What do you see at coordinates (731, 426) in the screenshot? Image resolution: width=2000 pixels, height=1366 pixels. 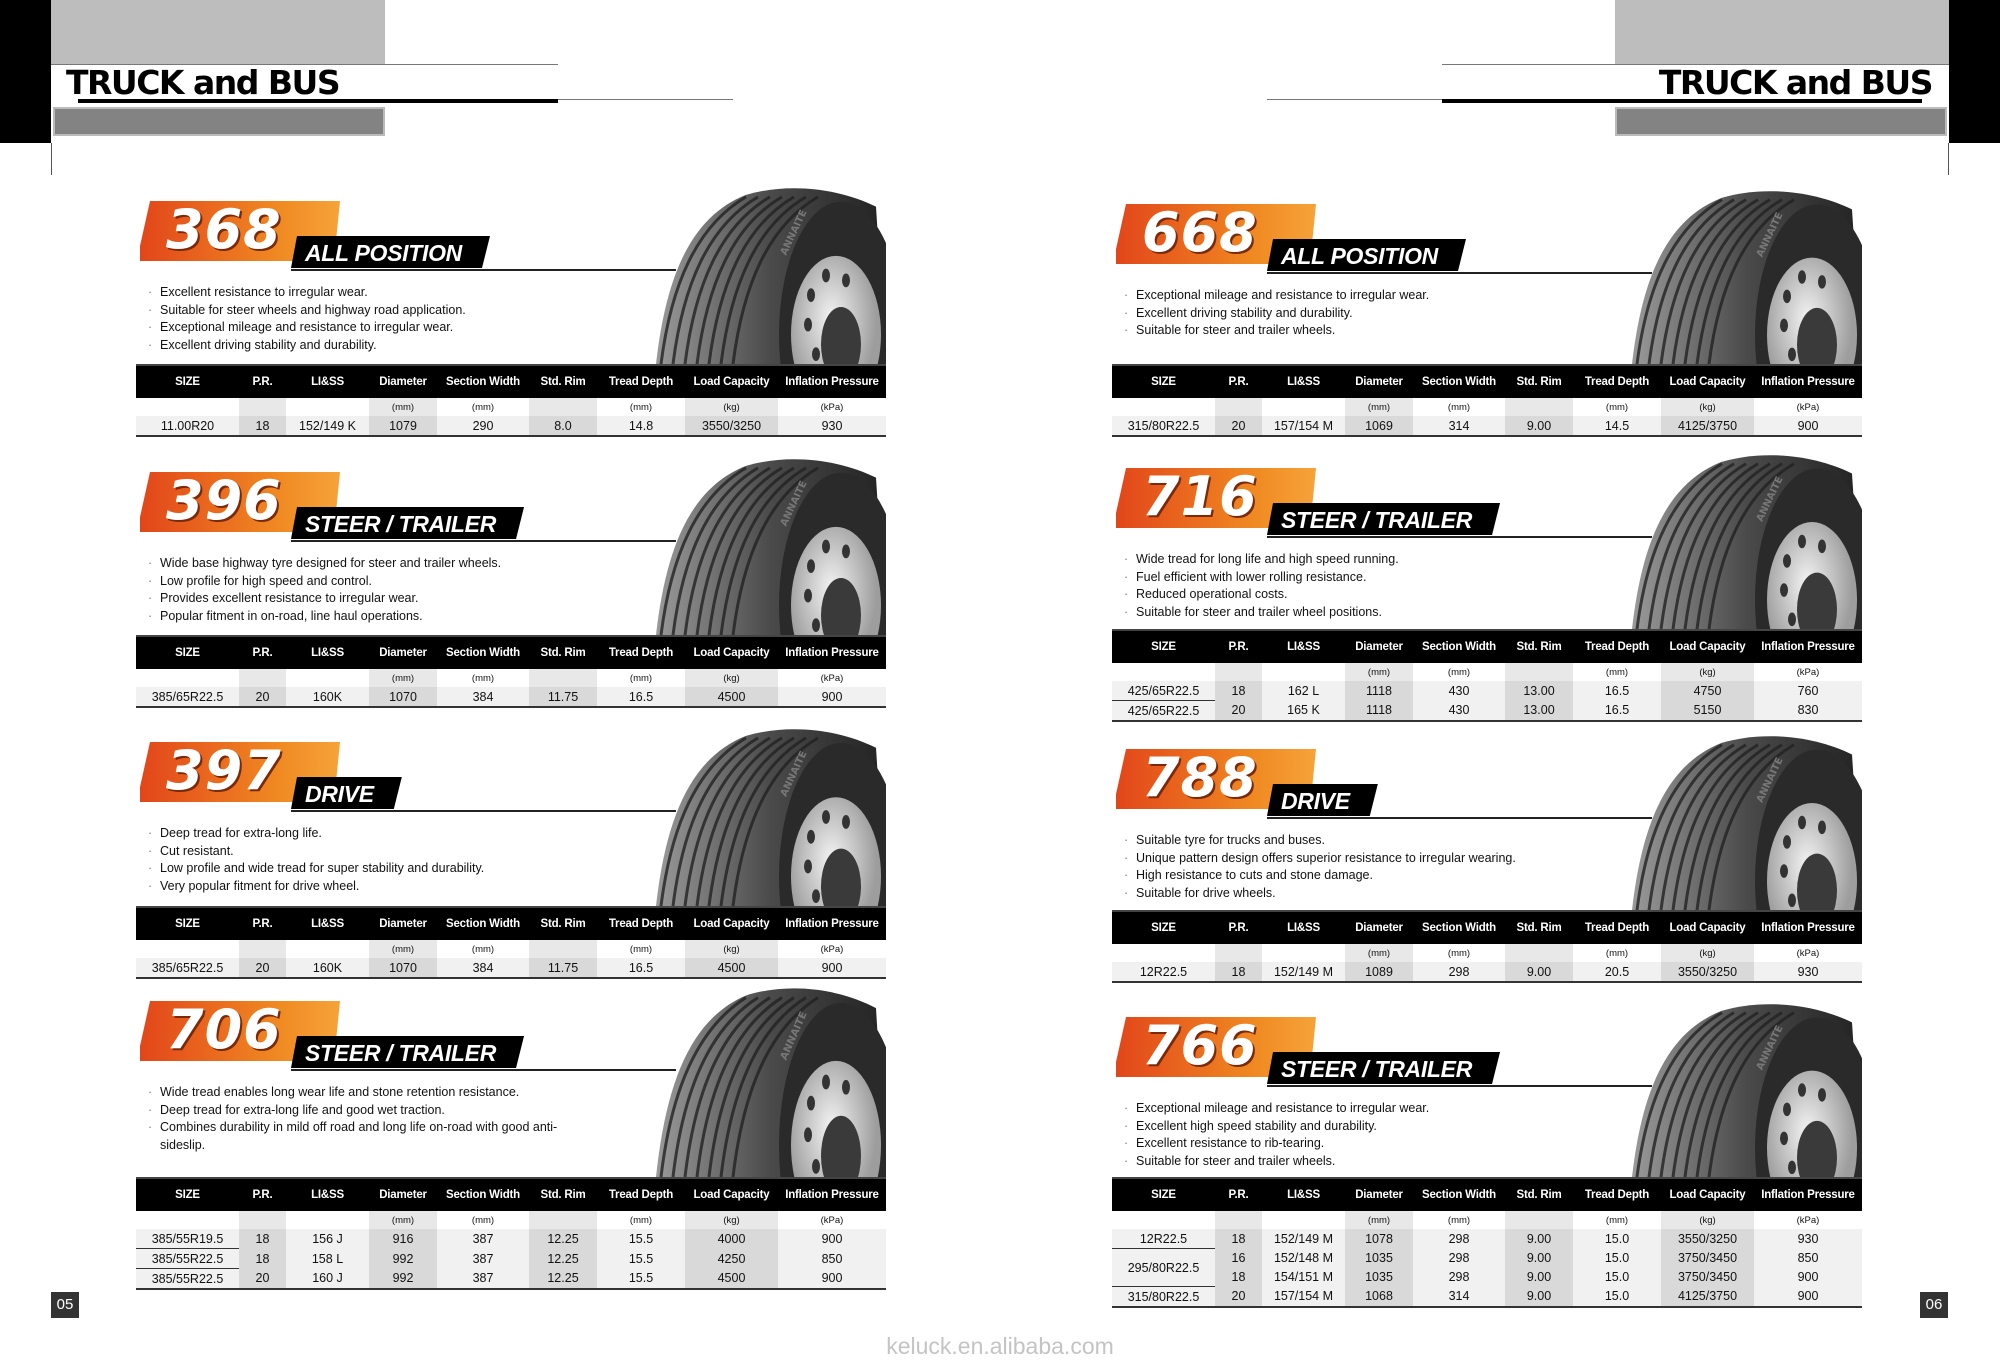 I see `table-cell: 3550/3250` at bounding box center [731, 426].